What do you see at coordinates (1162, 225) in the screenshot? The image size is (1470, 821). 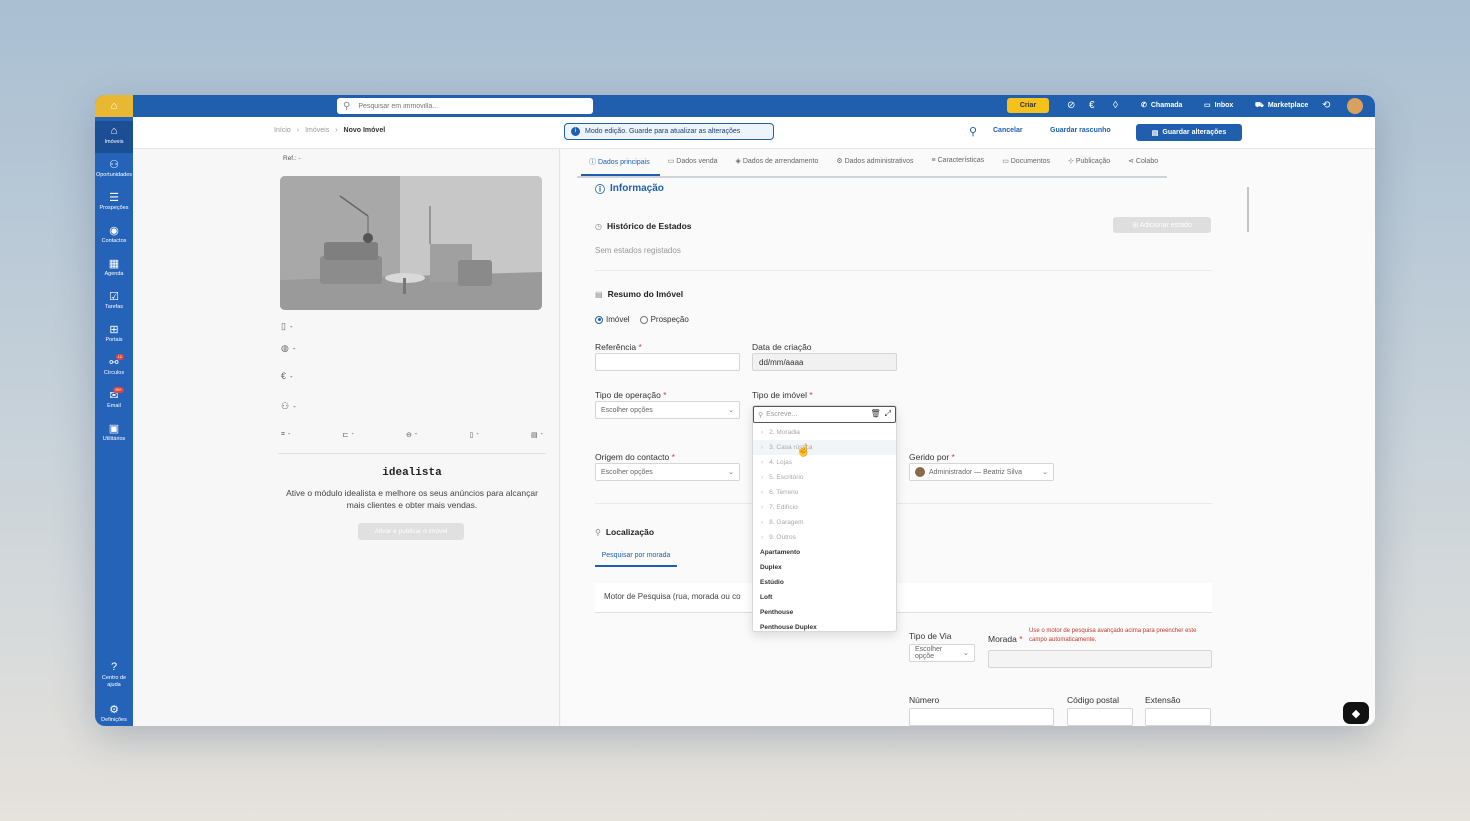 I see `add-state-button: ⊞ Adicionar estado` at bounding box center [1162, 225].